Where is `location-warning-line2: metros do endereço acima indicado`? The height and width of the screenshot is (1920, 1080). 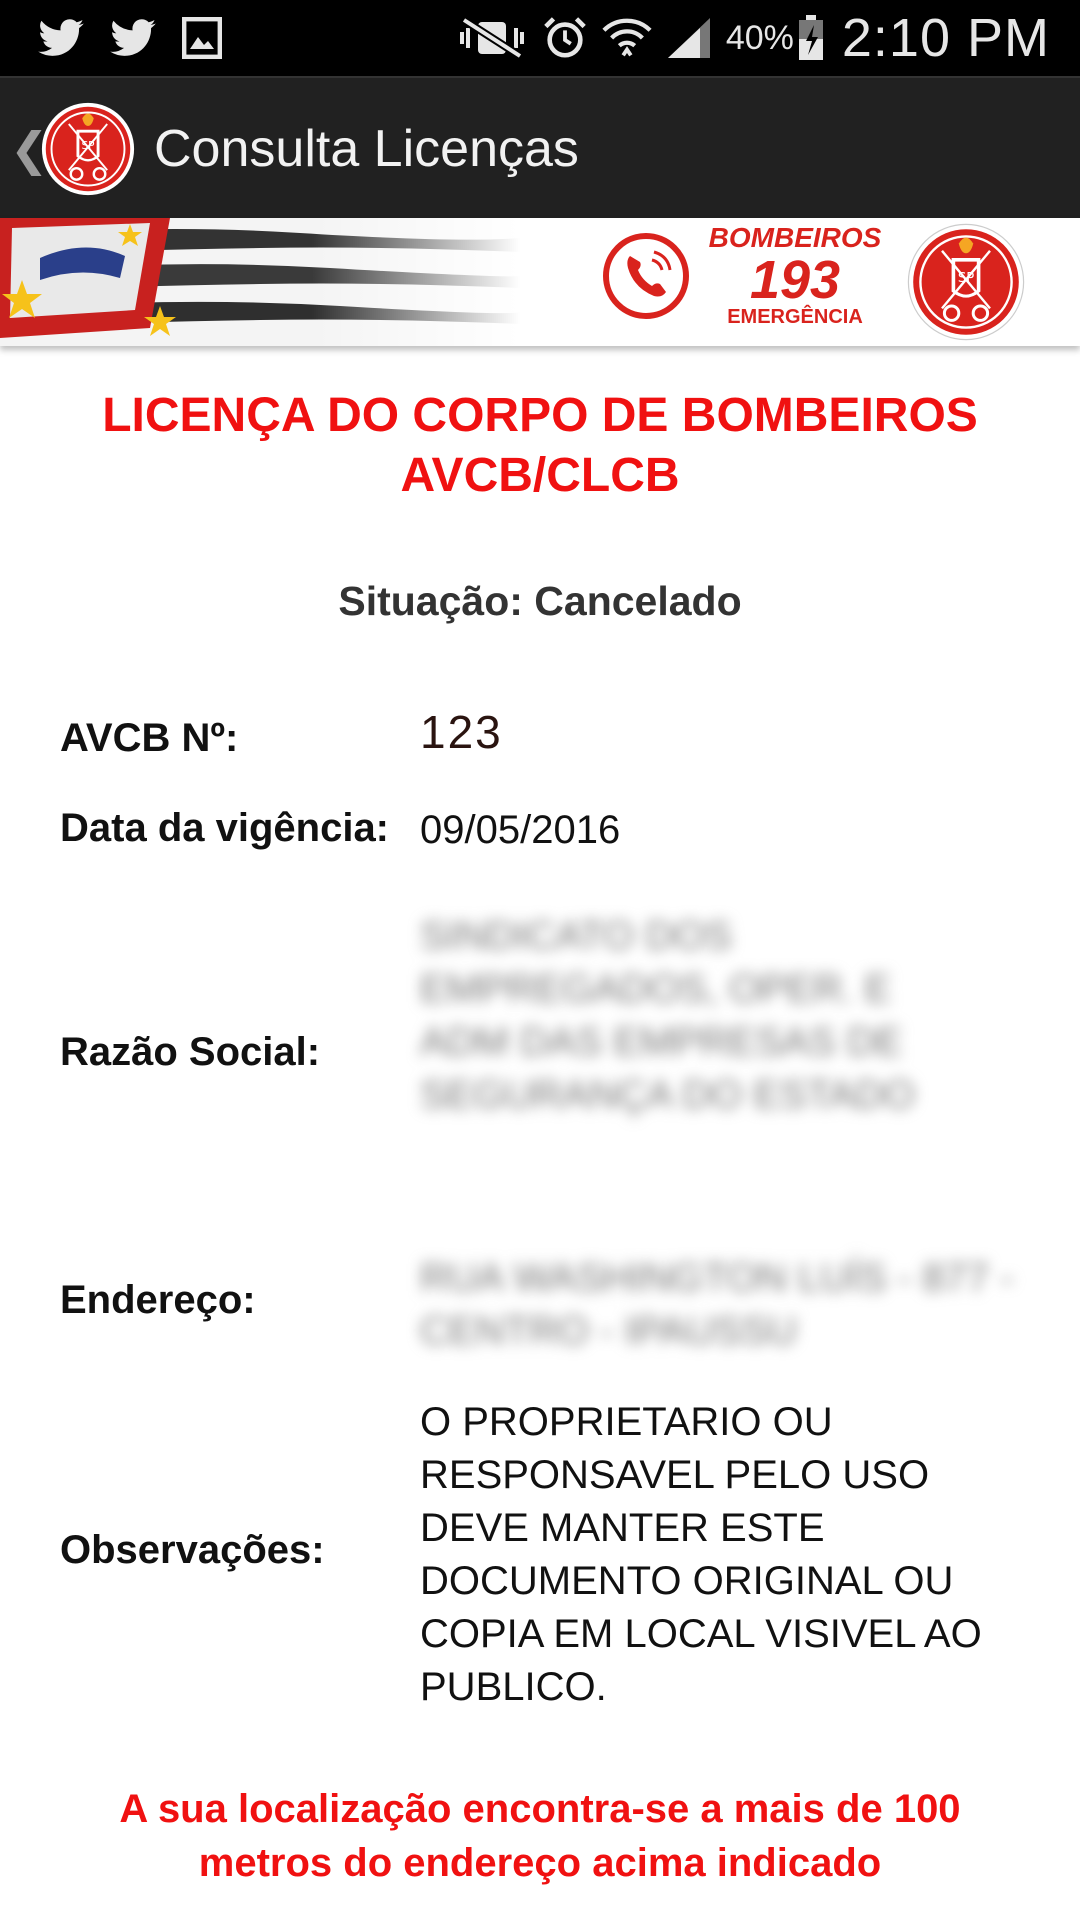
location-warning-line2: metros do endereço acima indicado is located at coordinates (540, 1863).